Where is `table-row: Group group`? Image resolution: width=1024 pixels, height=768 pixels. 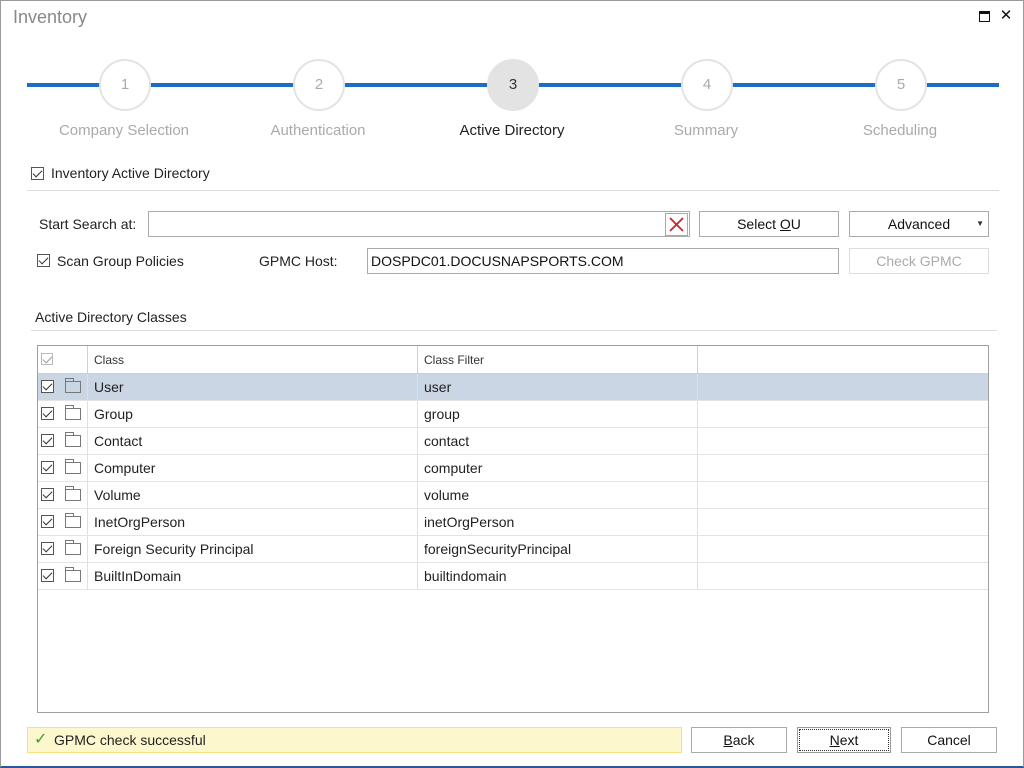 table-row: Group group is located at coordinates (513, 414).